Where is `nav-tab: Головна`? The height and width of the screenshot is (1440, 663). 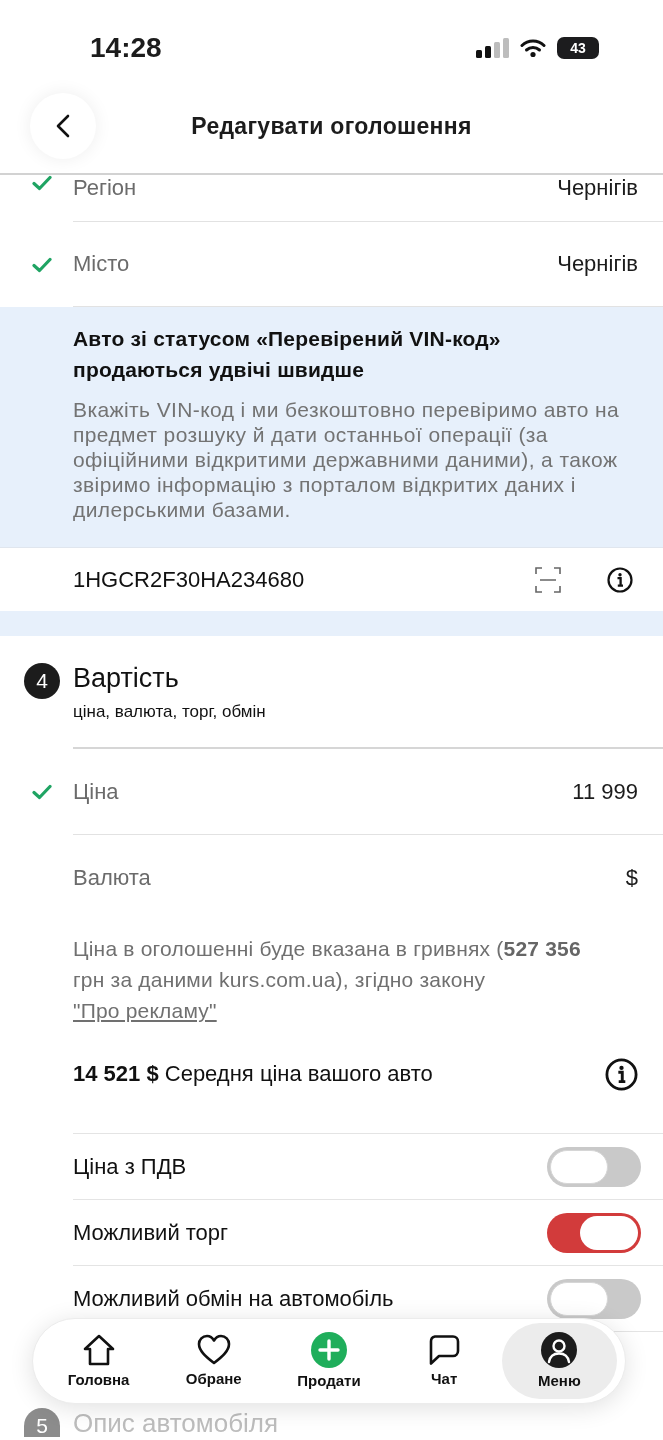
nav-tab: Головна is located at coordinates (99, 1361).